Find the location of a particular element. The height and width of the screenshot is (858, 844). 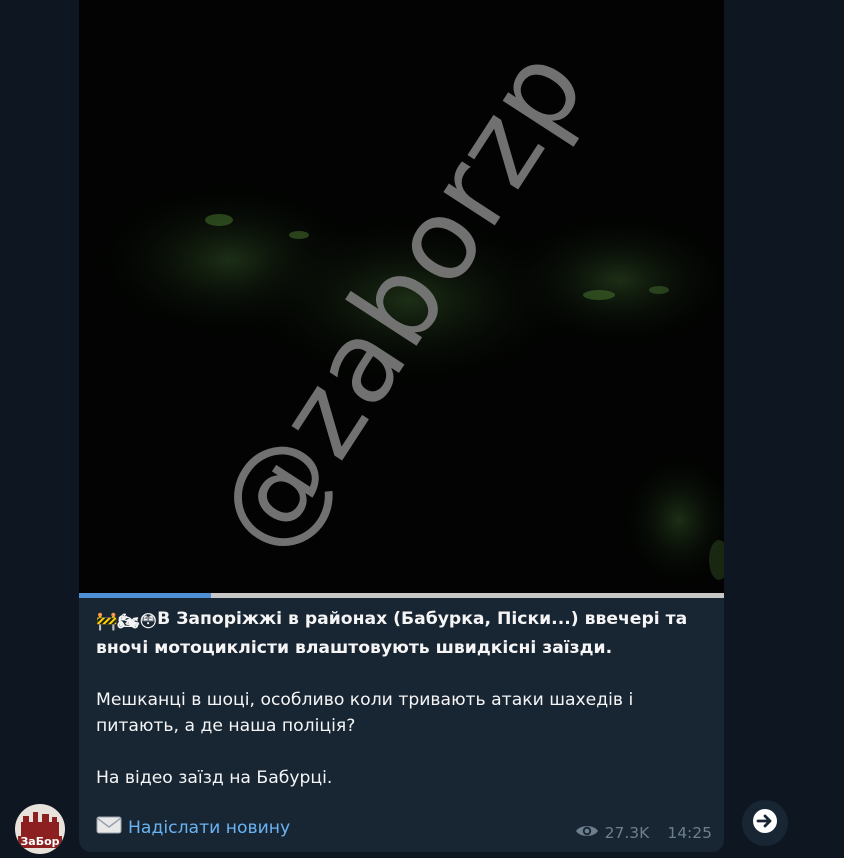

video-progress-bar is located at coordinates (401, 595).